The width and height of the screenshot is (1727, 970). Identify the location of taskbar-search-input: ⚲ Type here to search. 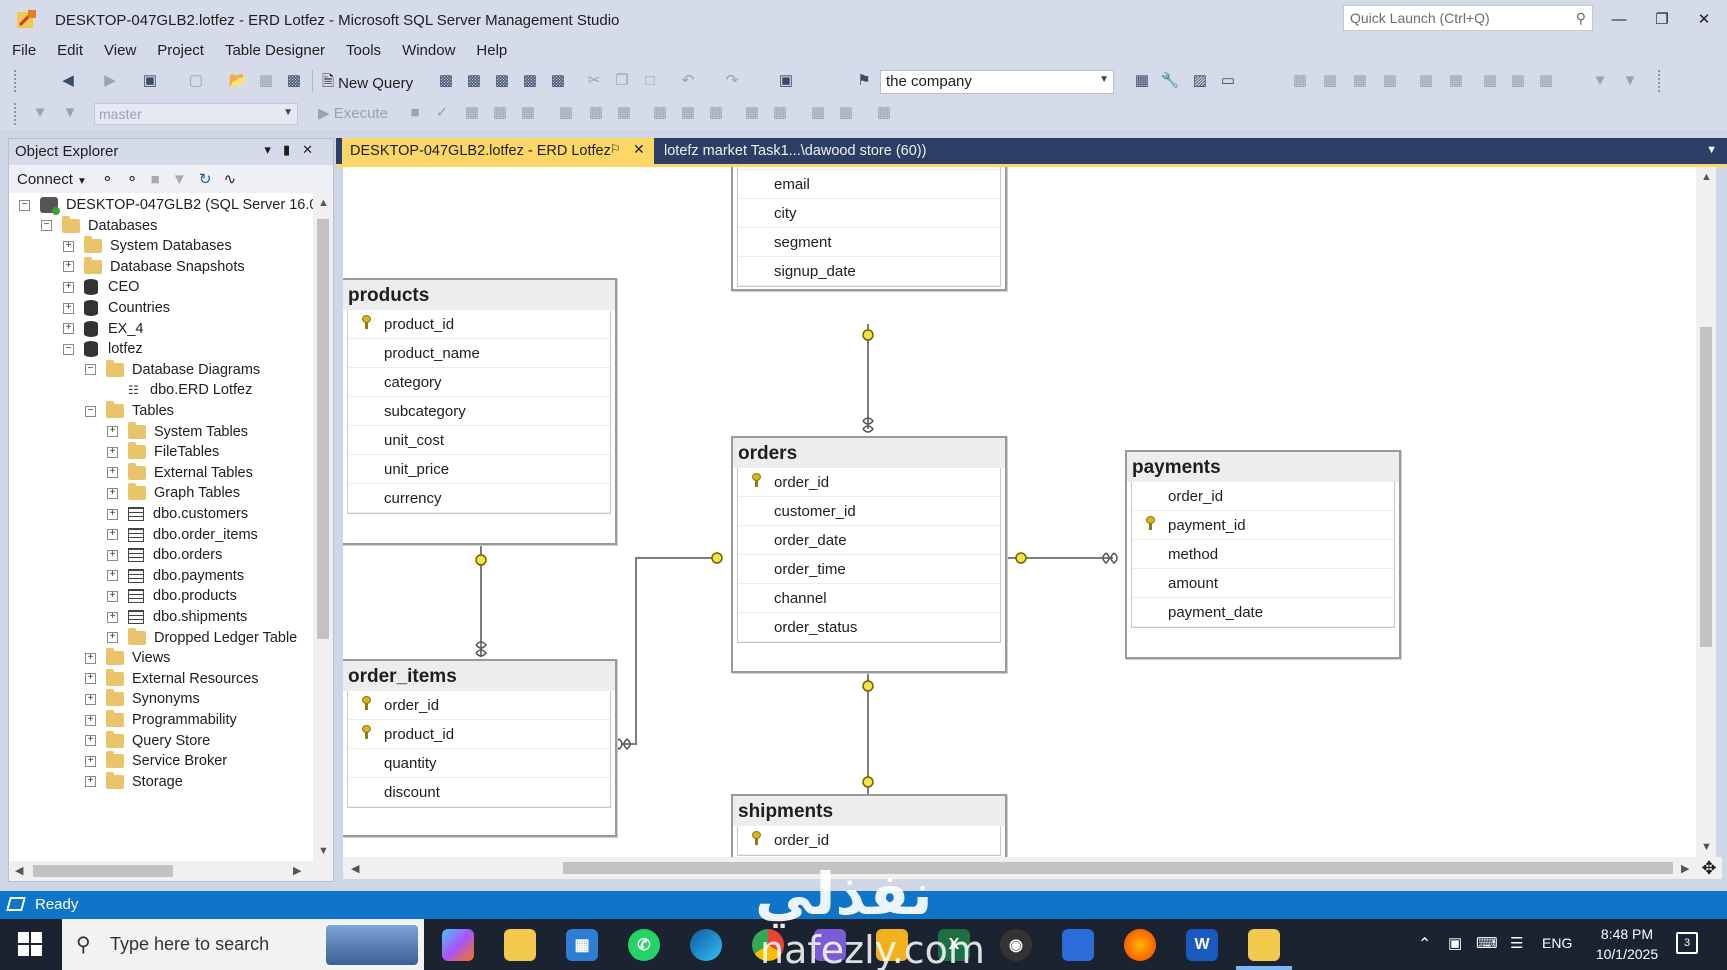
(243, 944).